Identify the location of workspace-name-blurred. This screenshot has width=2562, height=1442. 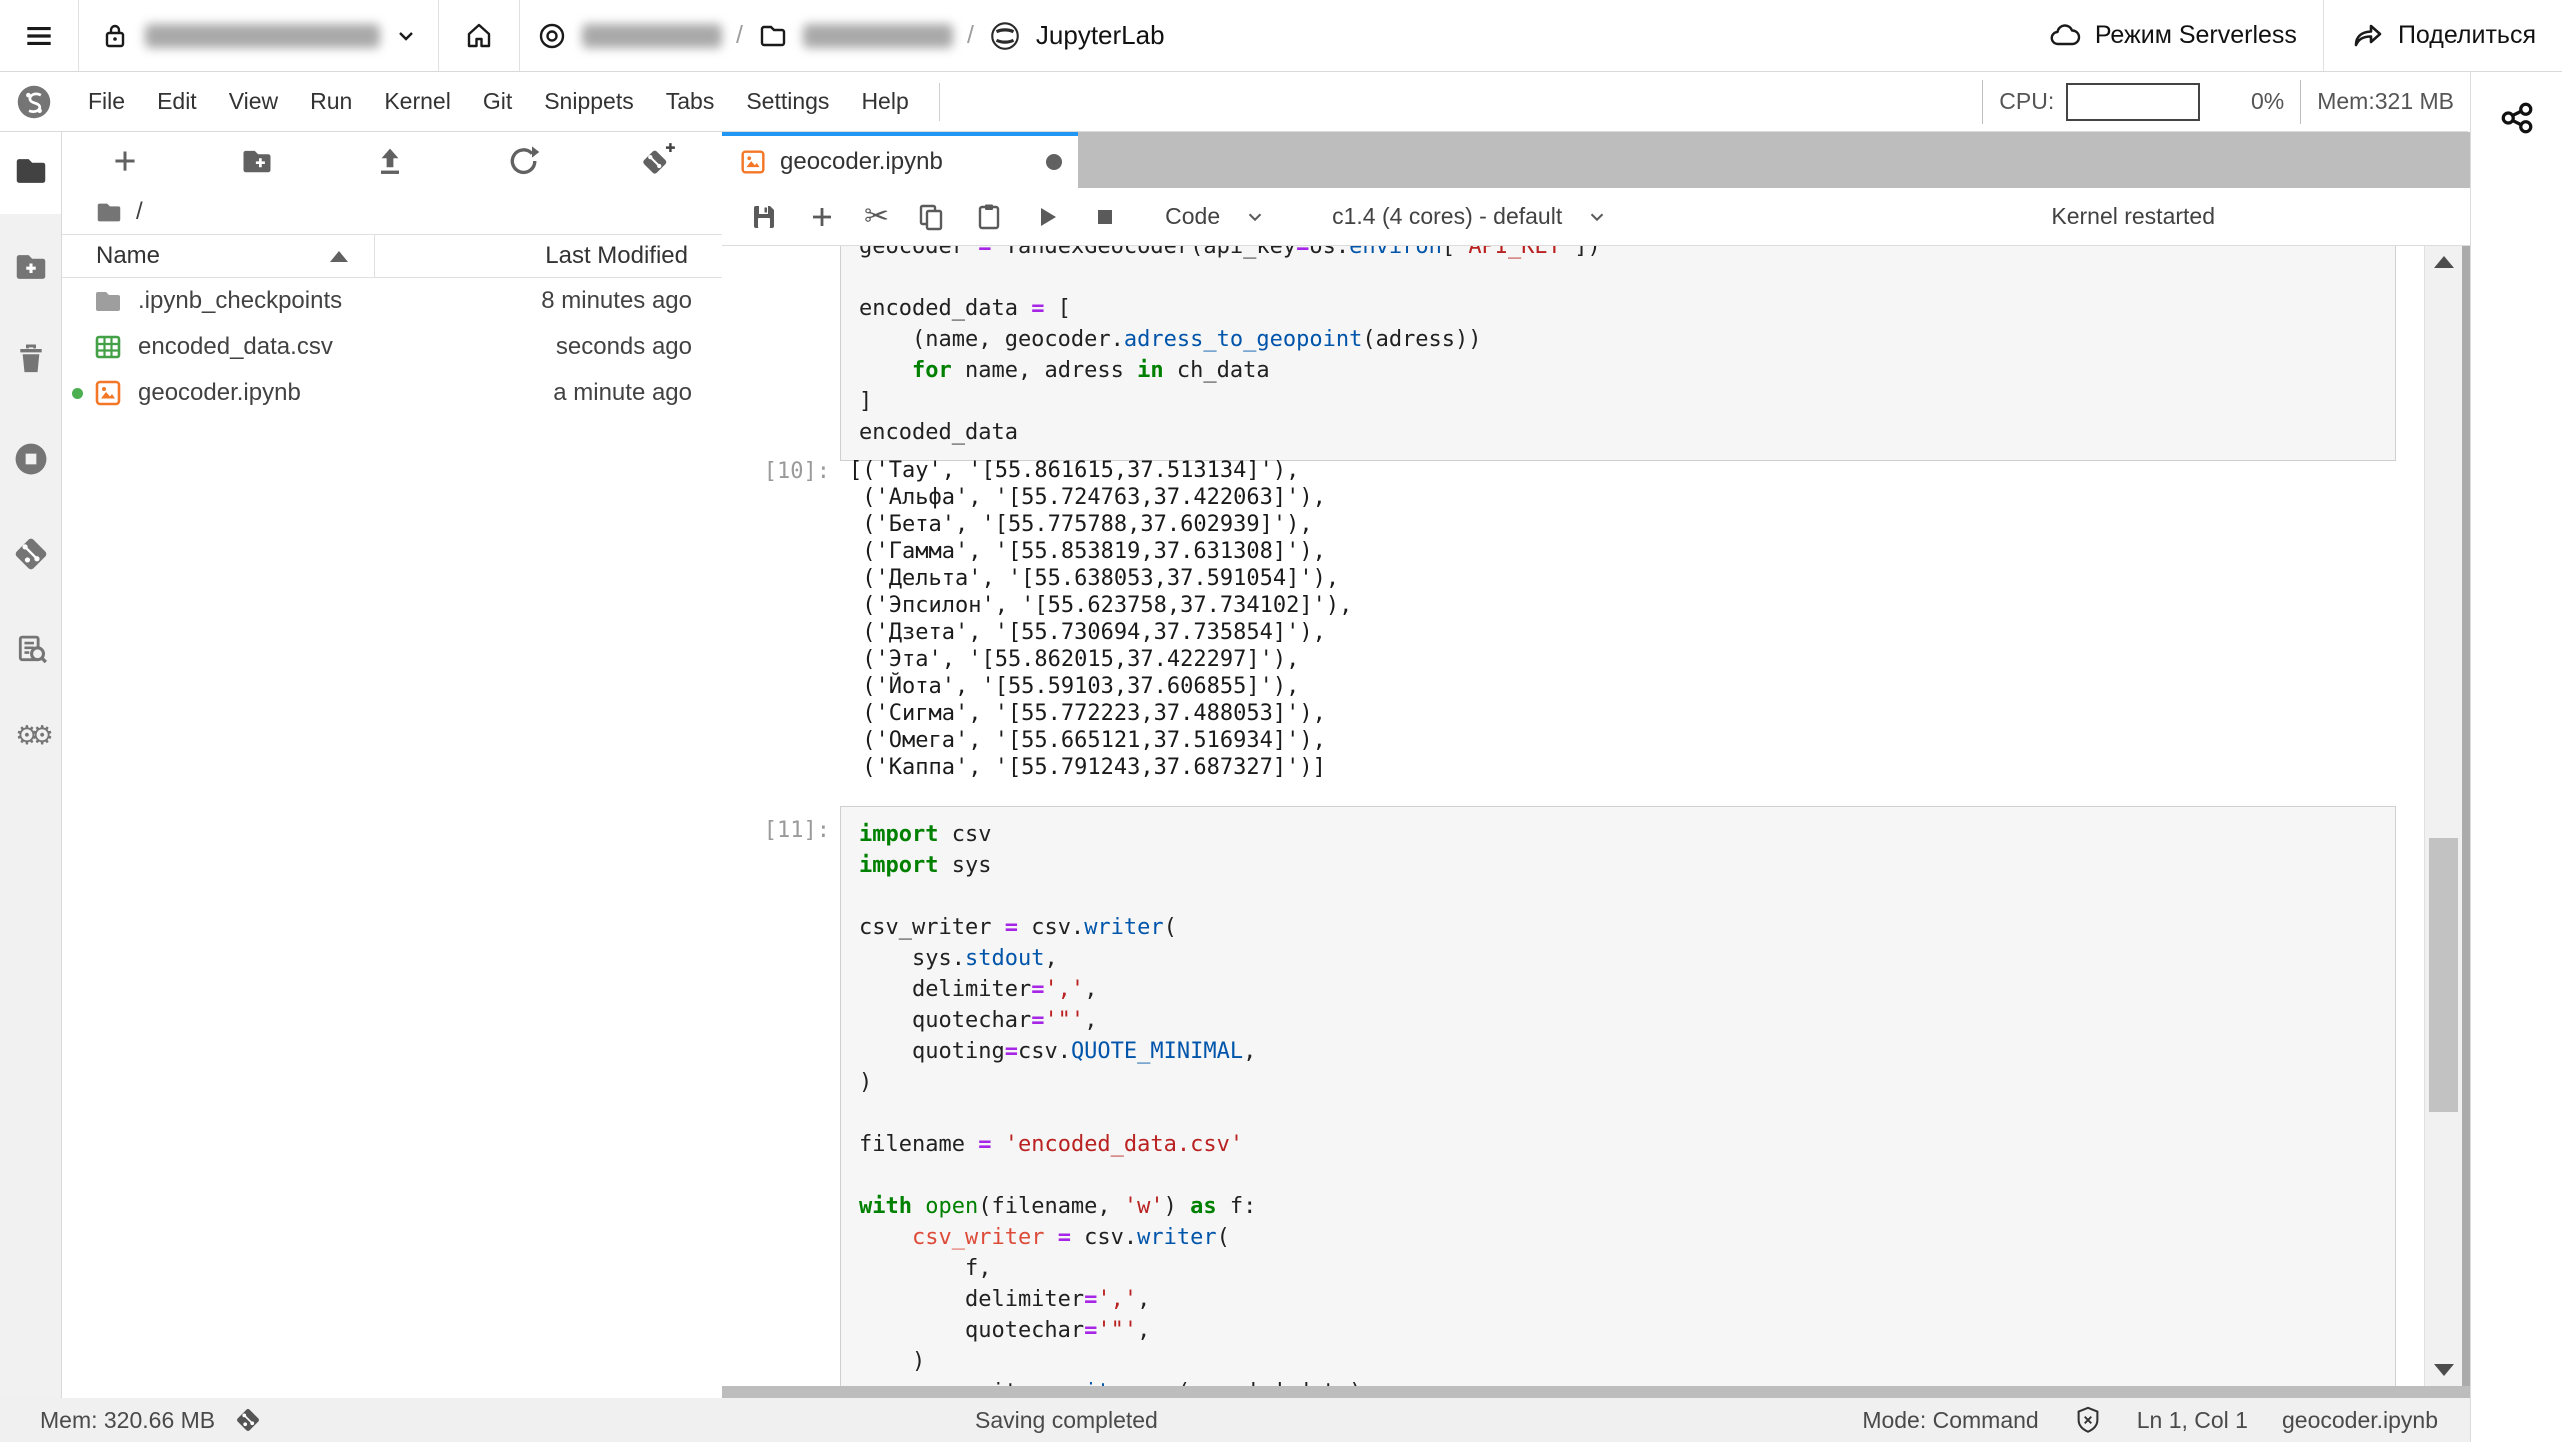
(262, 35).